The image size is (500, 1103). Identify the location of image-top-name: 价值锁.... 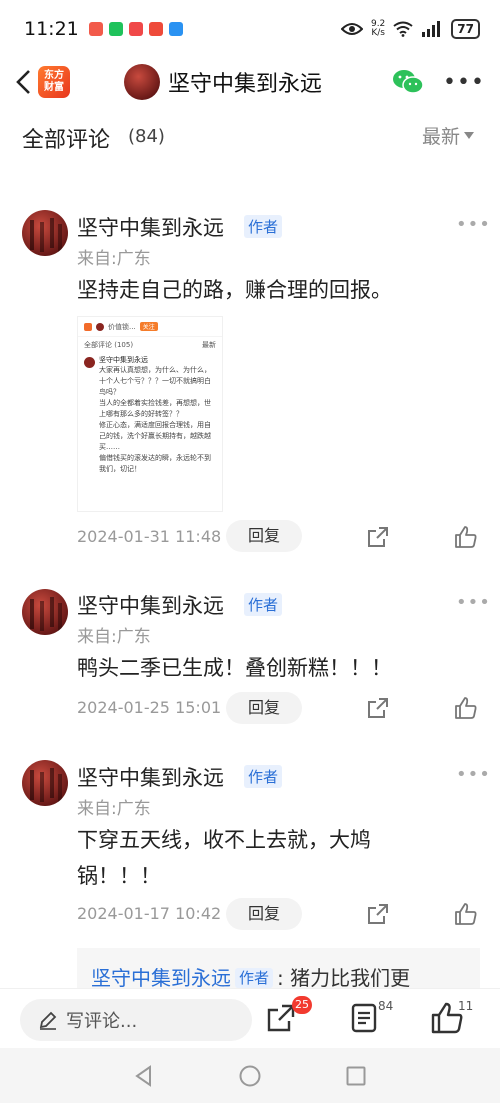
(122, 326).